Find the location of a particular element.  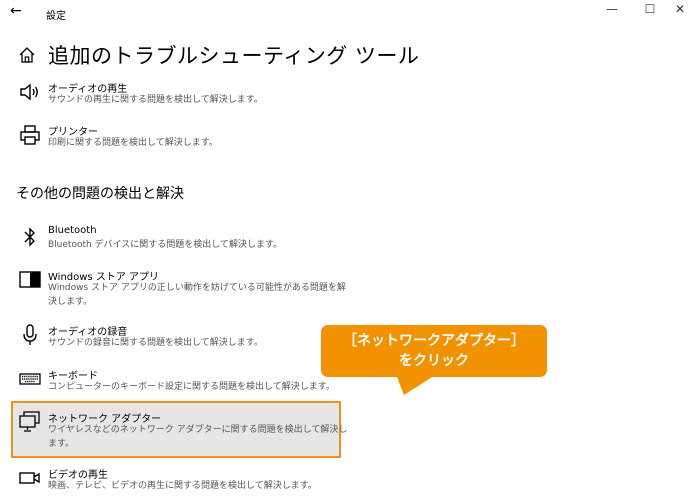

troubleshooter-audio-playback: オーディオの再生 サウンドの再生に関する問題を検出して解決します。 is located at coordinates (183, 96).